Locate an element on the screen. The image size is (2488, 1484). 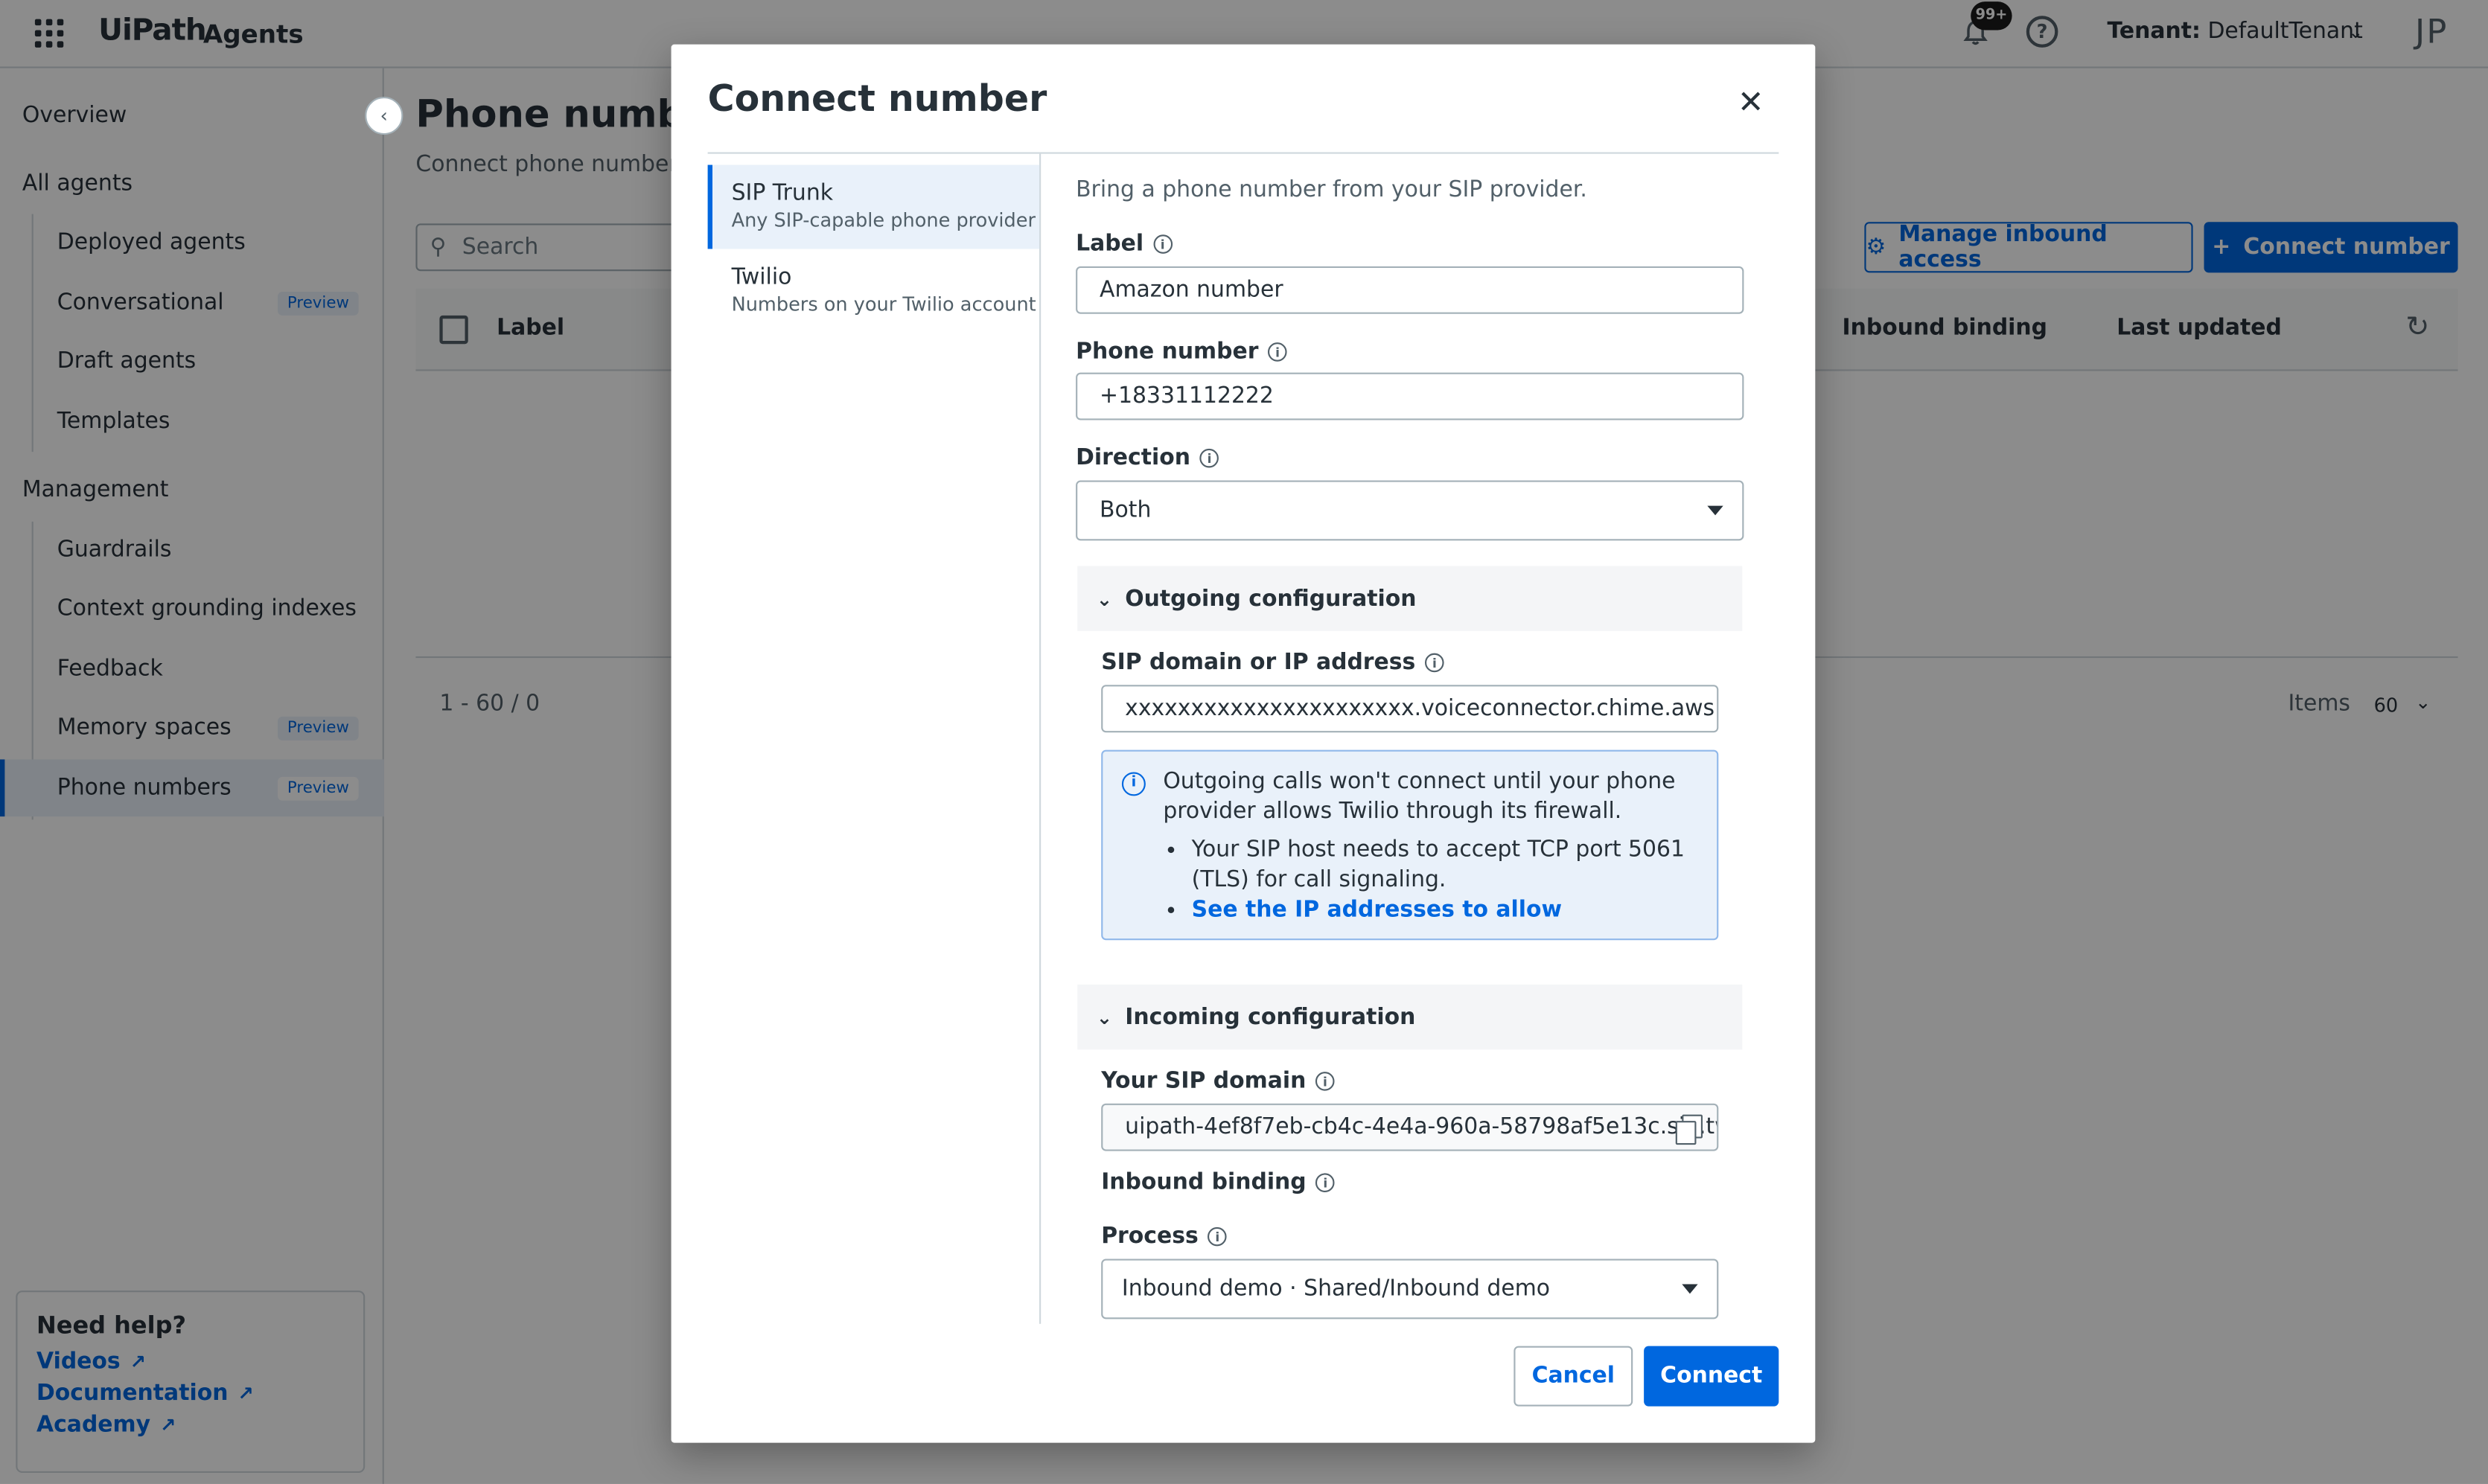
direction-select: Both is located at coordinates (1410, 510).